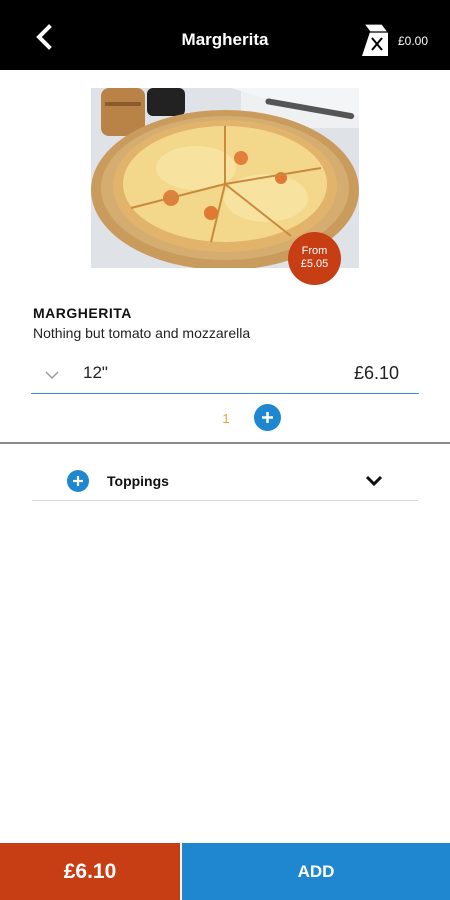  Describe the element at coordinates (314, 251) in the screenshot. I see `badge-from-label: From` at that location.